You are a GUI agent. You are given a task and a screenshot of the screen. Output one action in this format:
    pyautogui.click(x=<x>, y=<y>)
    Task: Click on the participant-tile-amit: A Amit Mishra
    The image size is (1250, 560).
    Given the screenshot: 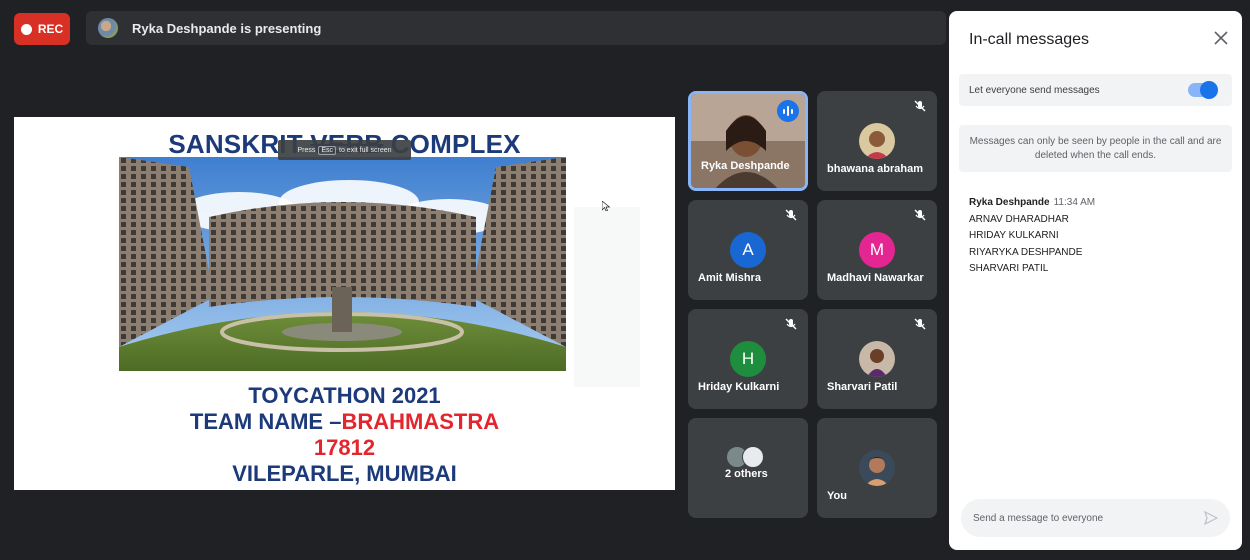 What is the action you would take?
    pyautogui.click(x=748, y=250)
    